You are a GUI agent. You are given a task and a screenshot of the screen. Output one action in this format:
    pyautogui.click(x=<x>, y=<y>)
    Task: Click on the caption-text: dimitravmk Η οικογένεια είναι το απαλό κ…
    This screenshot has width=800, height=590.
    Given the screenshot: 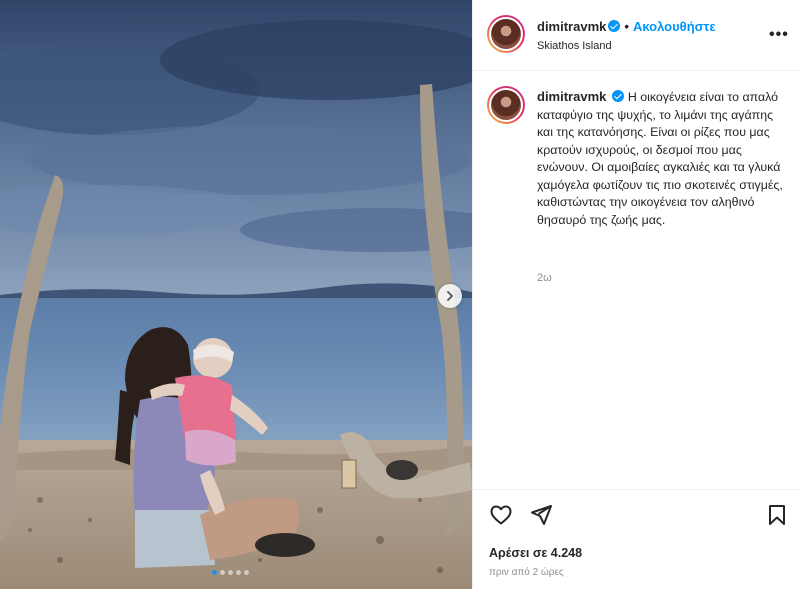 What is the action you would take?
    pyautogui.click(x=661, y=158)
    